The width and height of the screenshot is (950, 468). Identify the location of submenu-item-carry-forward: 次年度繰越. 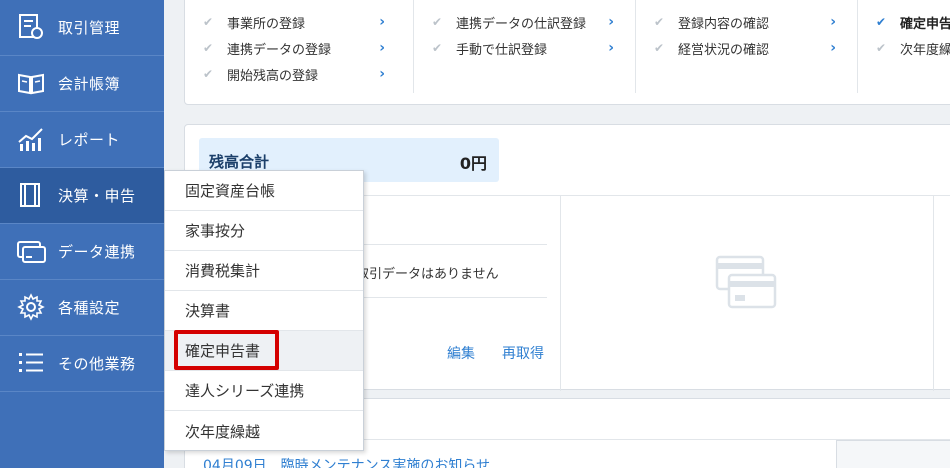
(264, 431).